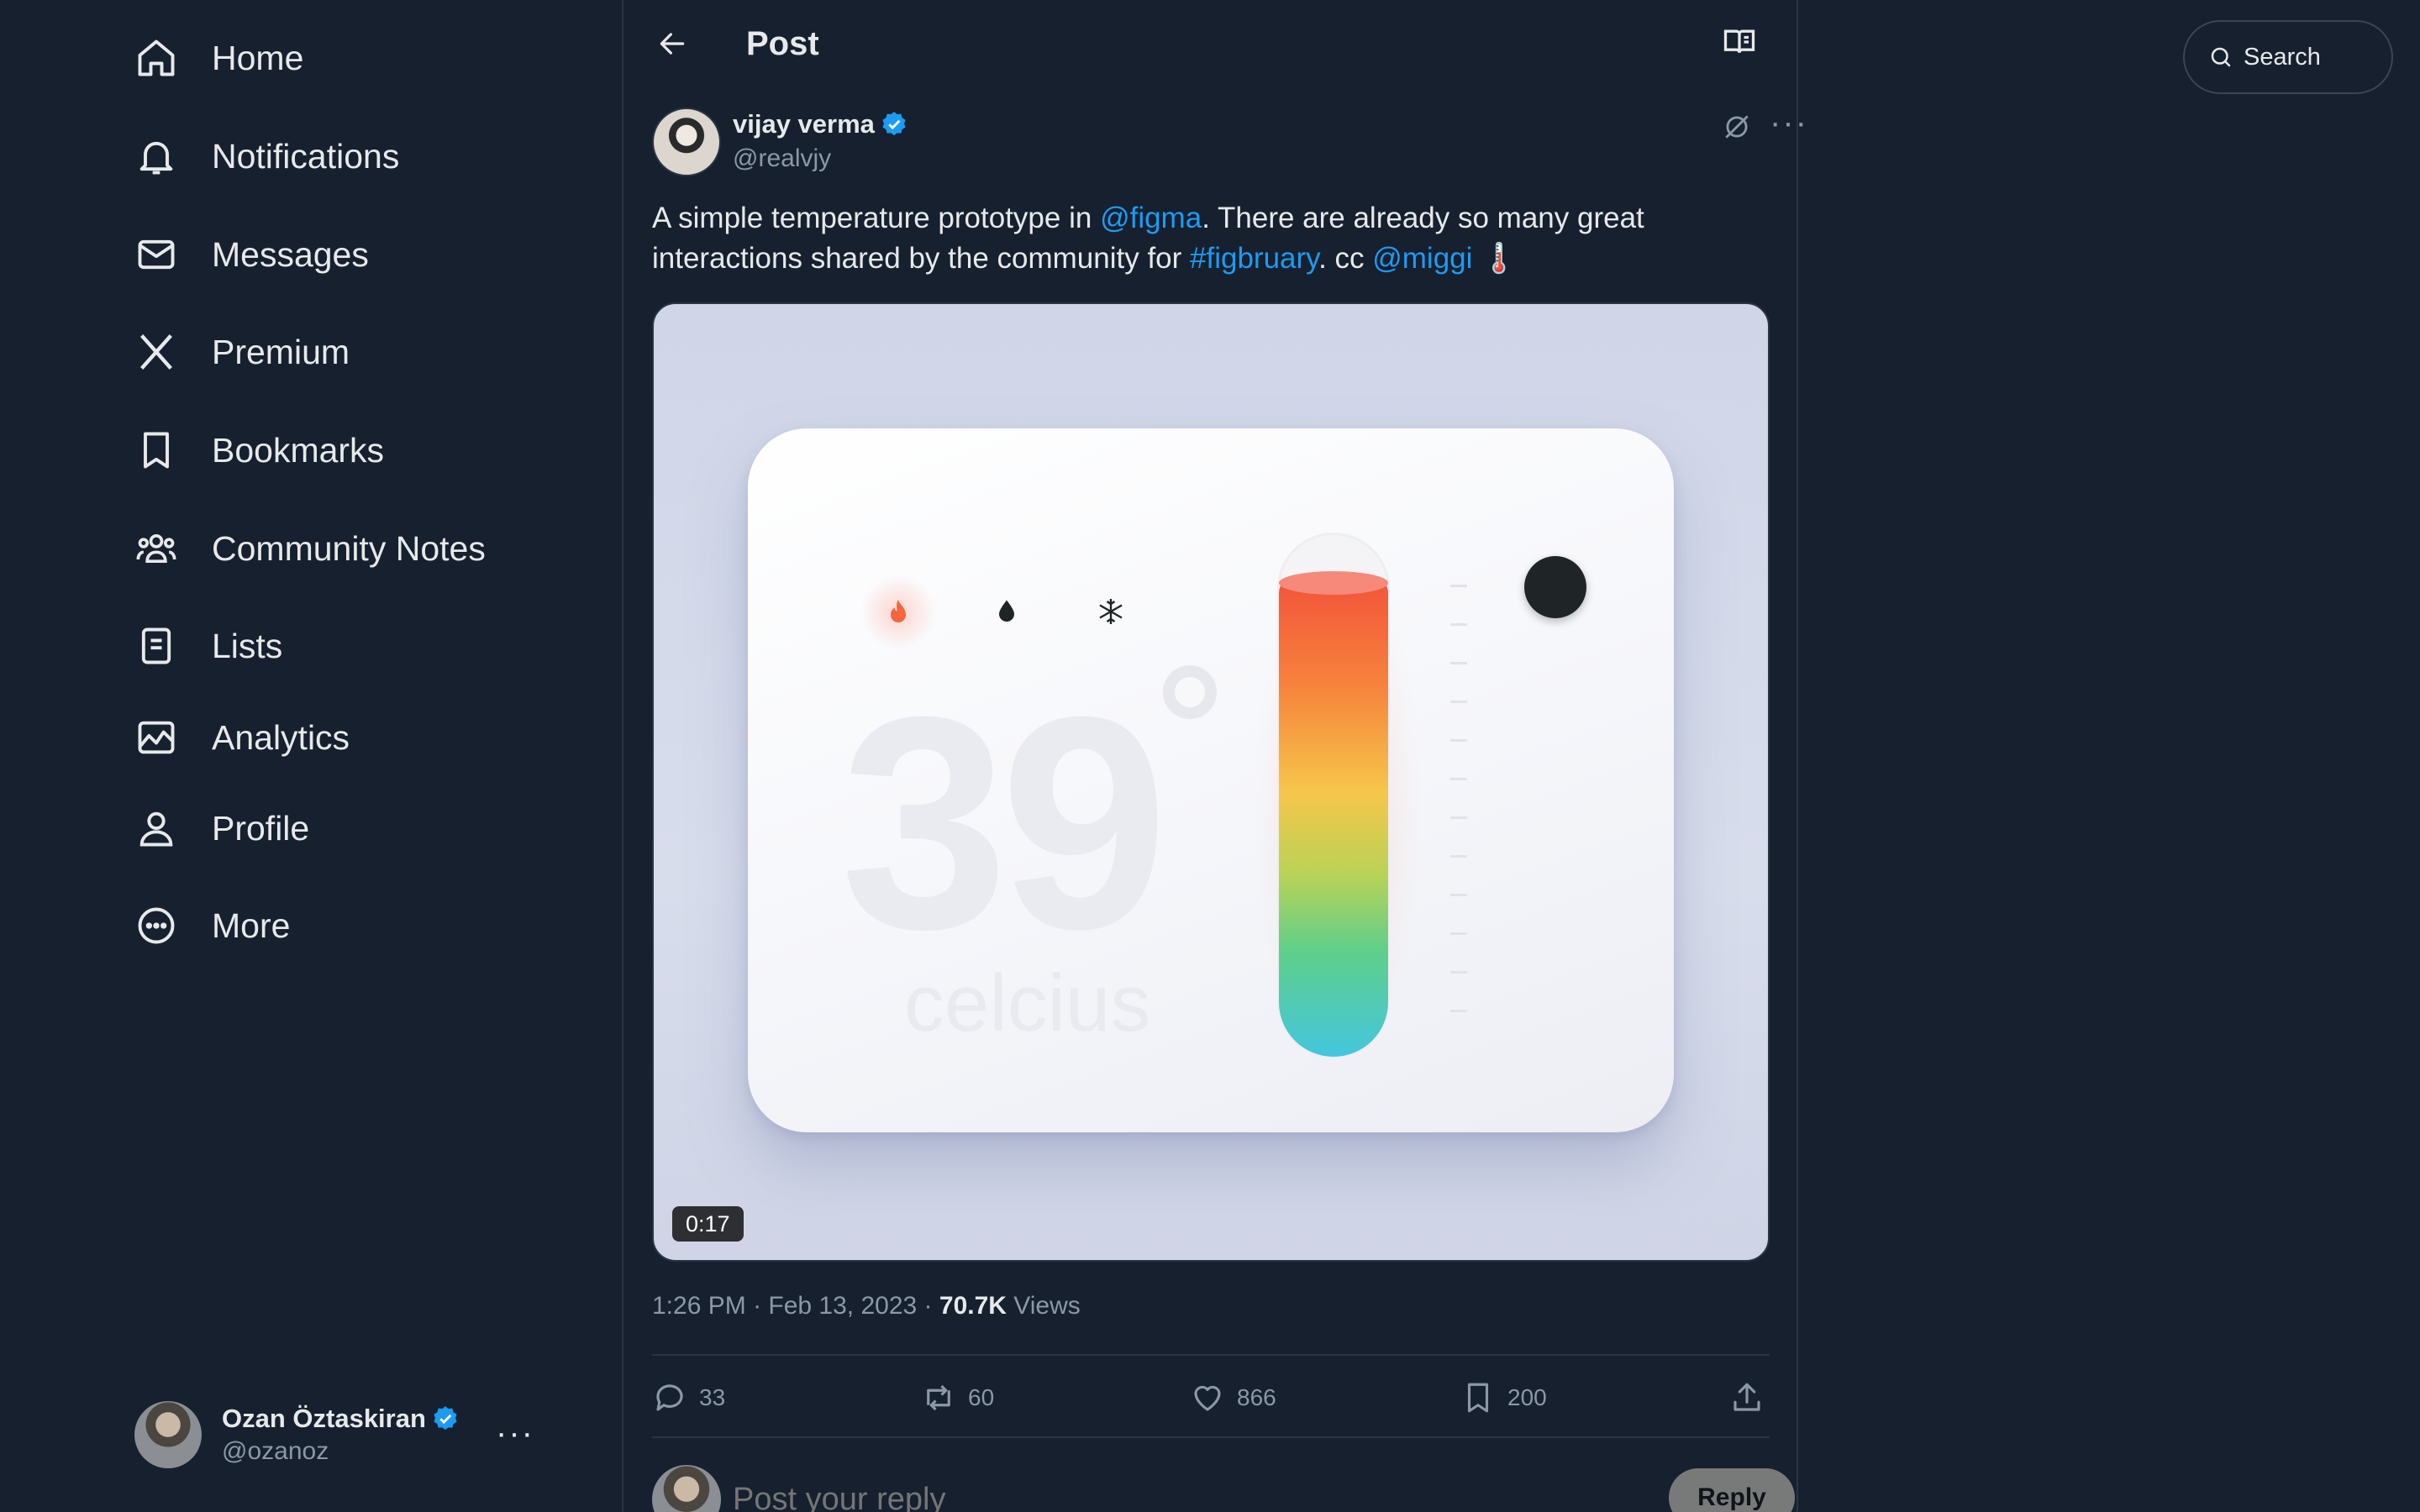 The height and width of the screenshot is (1512, 2420). I want to click on sidebar-item-analytics: Analytics, so click(238, 737).